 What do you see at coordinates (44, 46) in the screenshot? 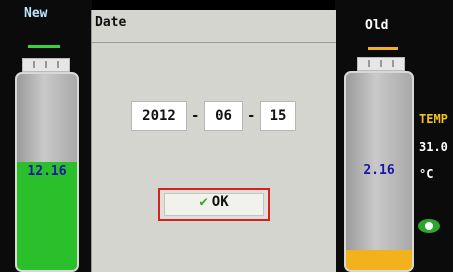
I see `new-underline` at bounding box center [44, 46].